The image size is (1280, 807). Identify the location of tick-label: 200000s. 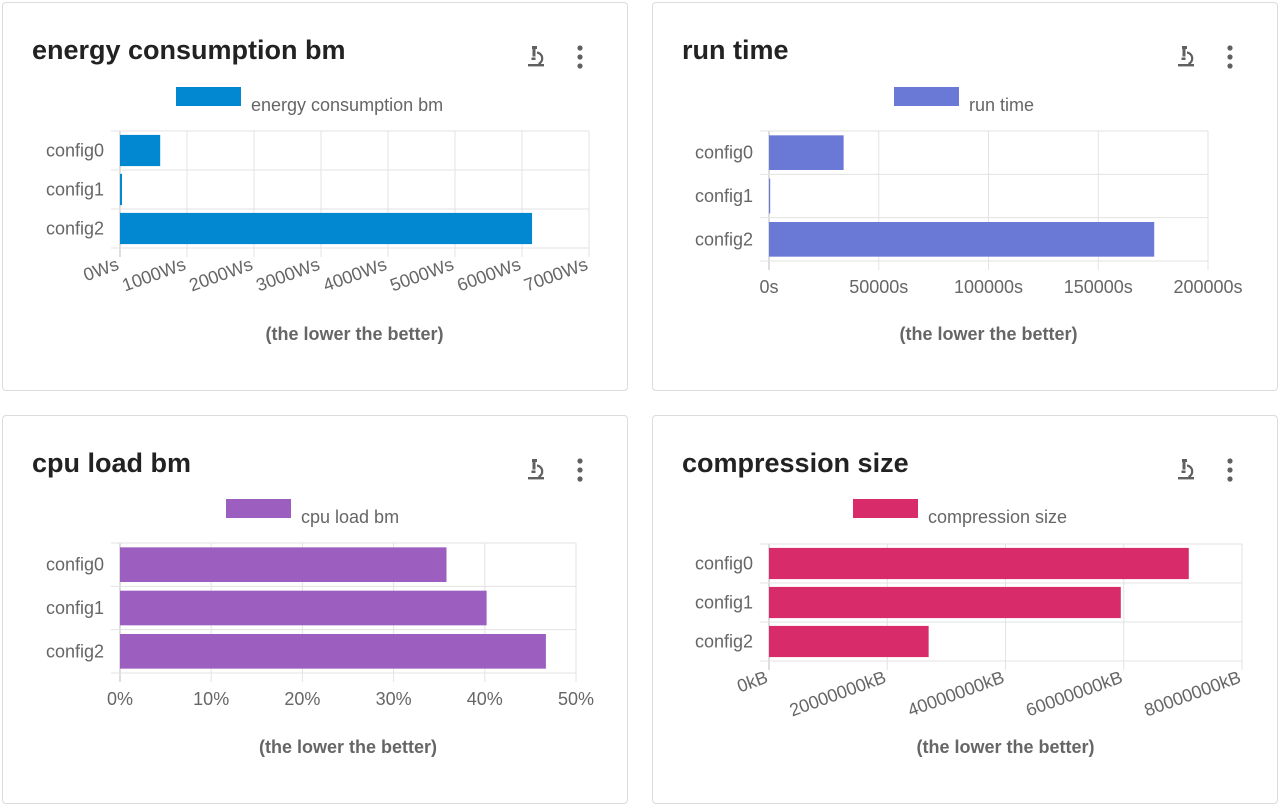
(1207, 287).